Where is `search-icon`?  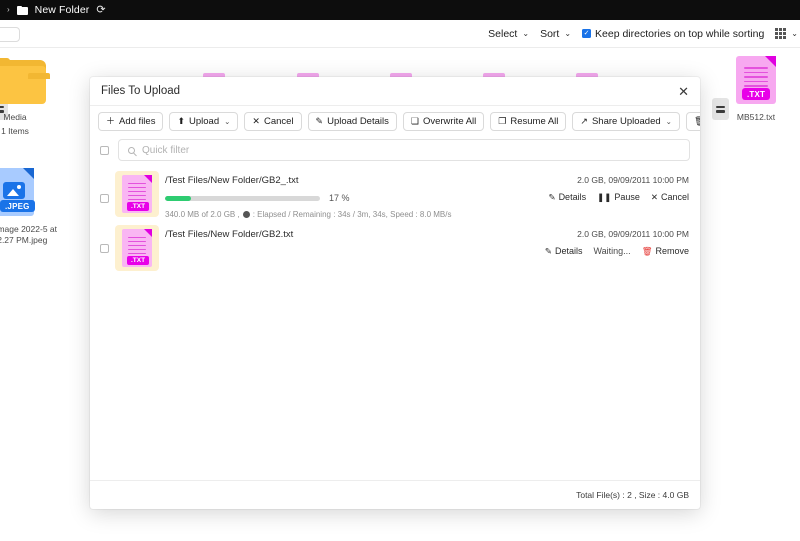 search-icon is located at coordinates (131, 150).